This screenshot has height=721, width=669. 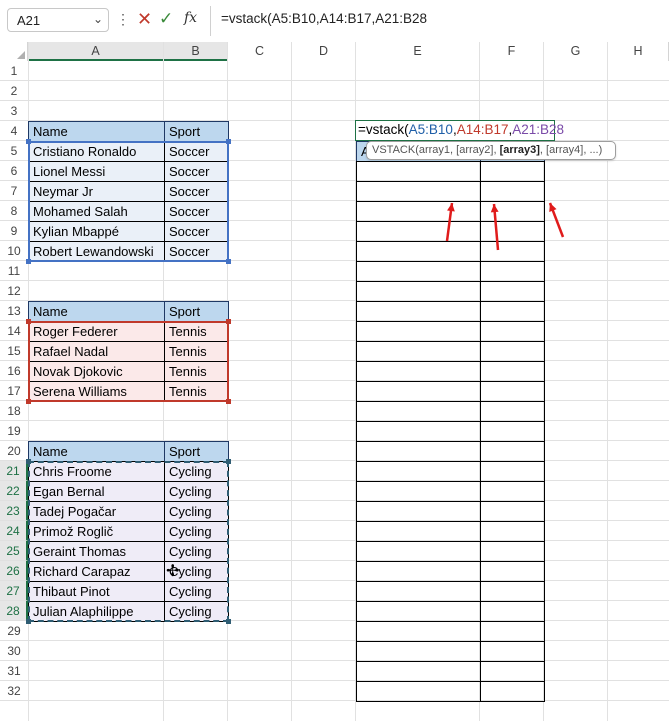 I want to click on row-header-1: 1, so click(x=14, y=71).